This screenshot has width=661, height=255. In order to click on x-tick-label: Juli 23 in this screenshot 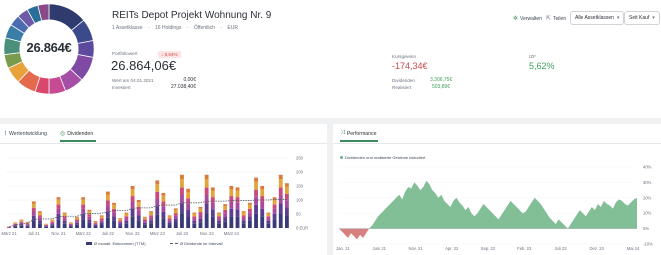, I will do `click(560, 248)`.